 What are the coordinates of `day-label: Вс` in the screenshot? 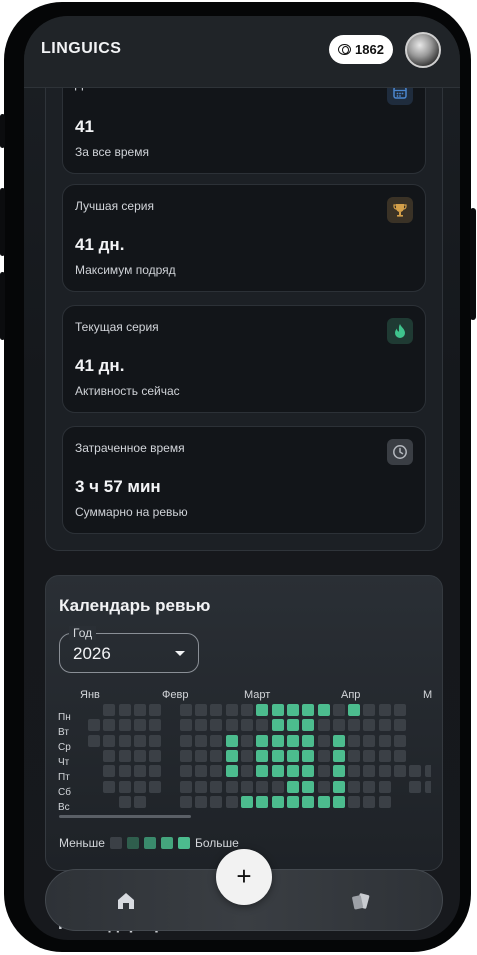 It's located at (64, 807).